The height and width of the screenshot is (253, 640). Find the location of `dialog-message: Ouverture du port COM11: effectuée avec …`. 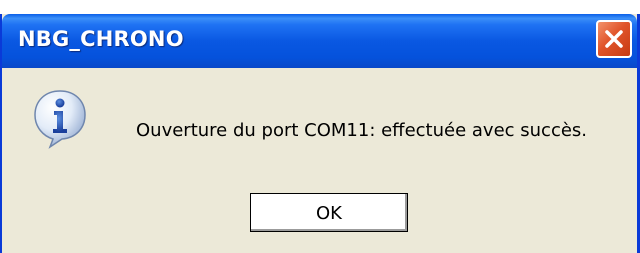

dialog-message: Ouverture du port COM11: effectuée avec … is located at coordinates (362, 130).